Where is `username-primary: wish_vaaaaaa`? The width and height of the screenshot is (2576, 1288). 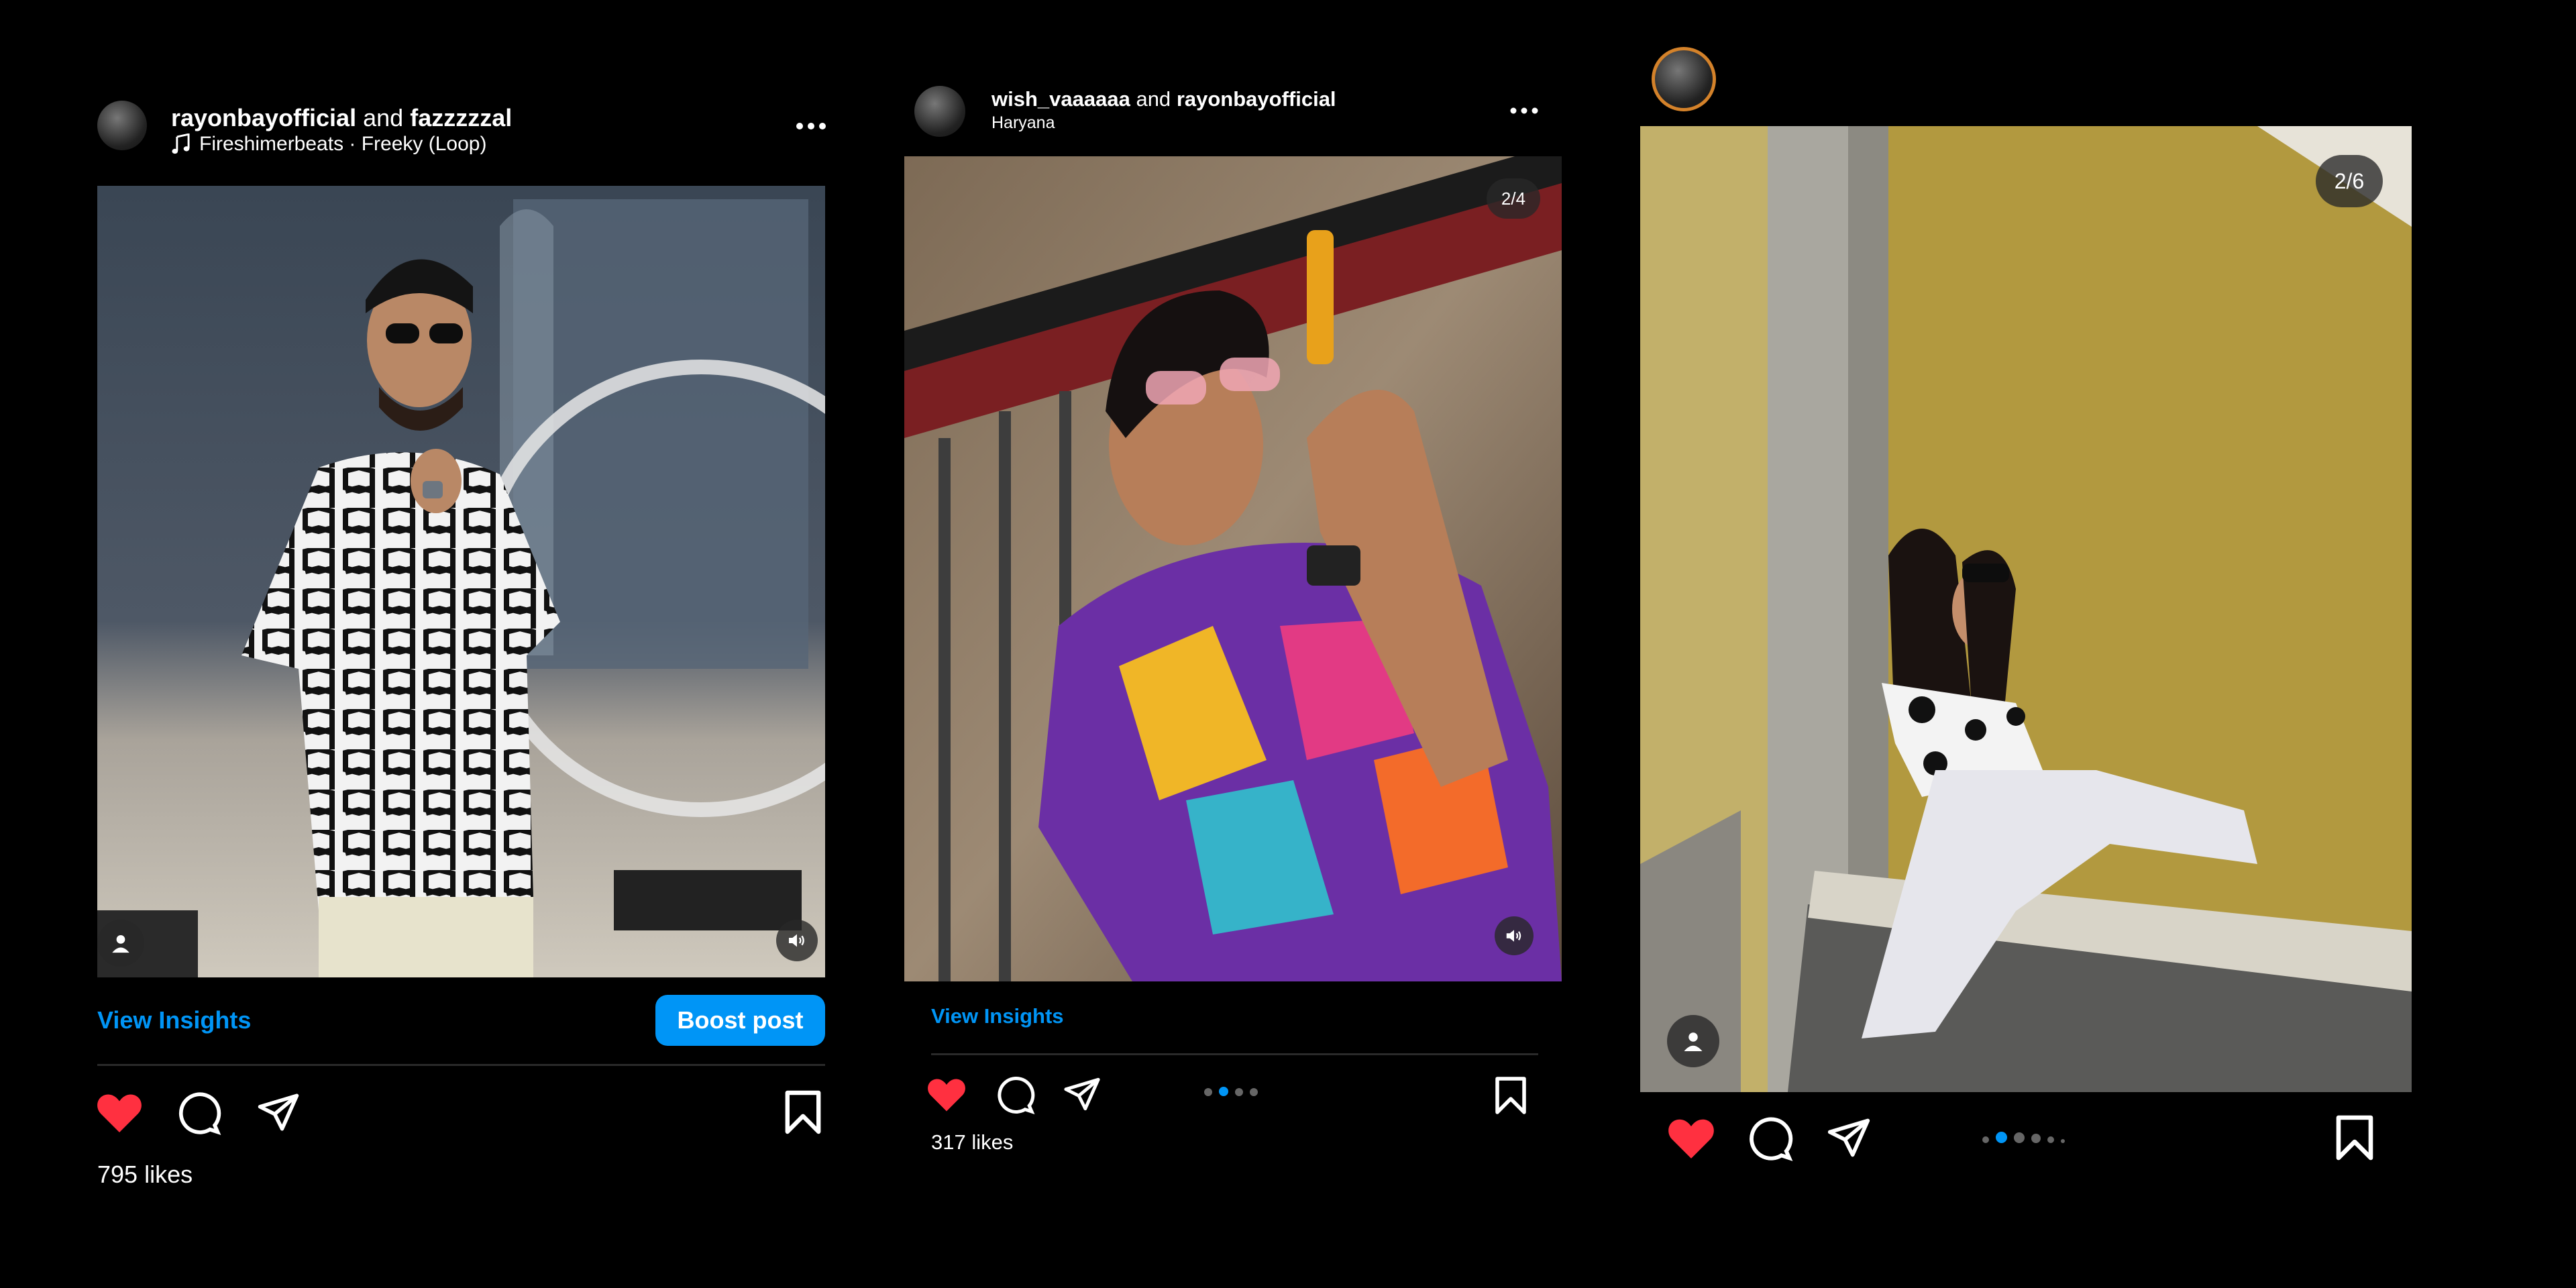 username-primary: wish_vaaaaaa is located at coordinates (1060, 99).